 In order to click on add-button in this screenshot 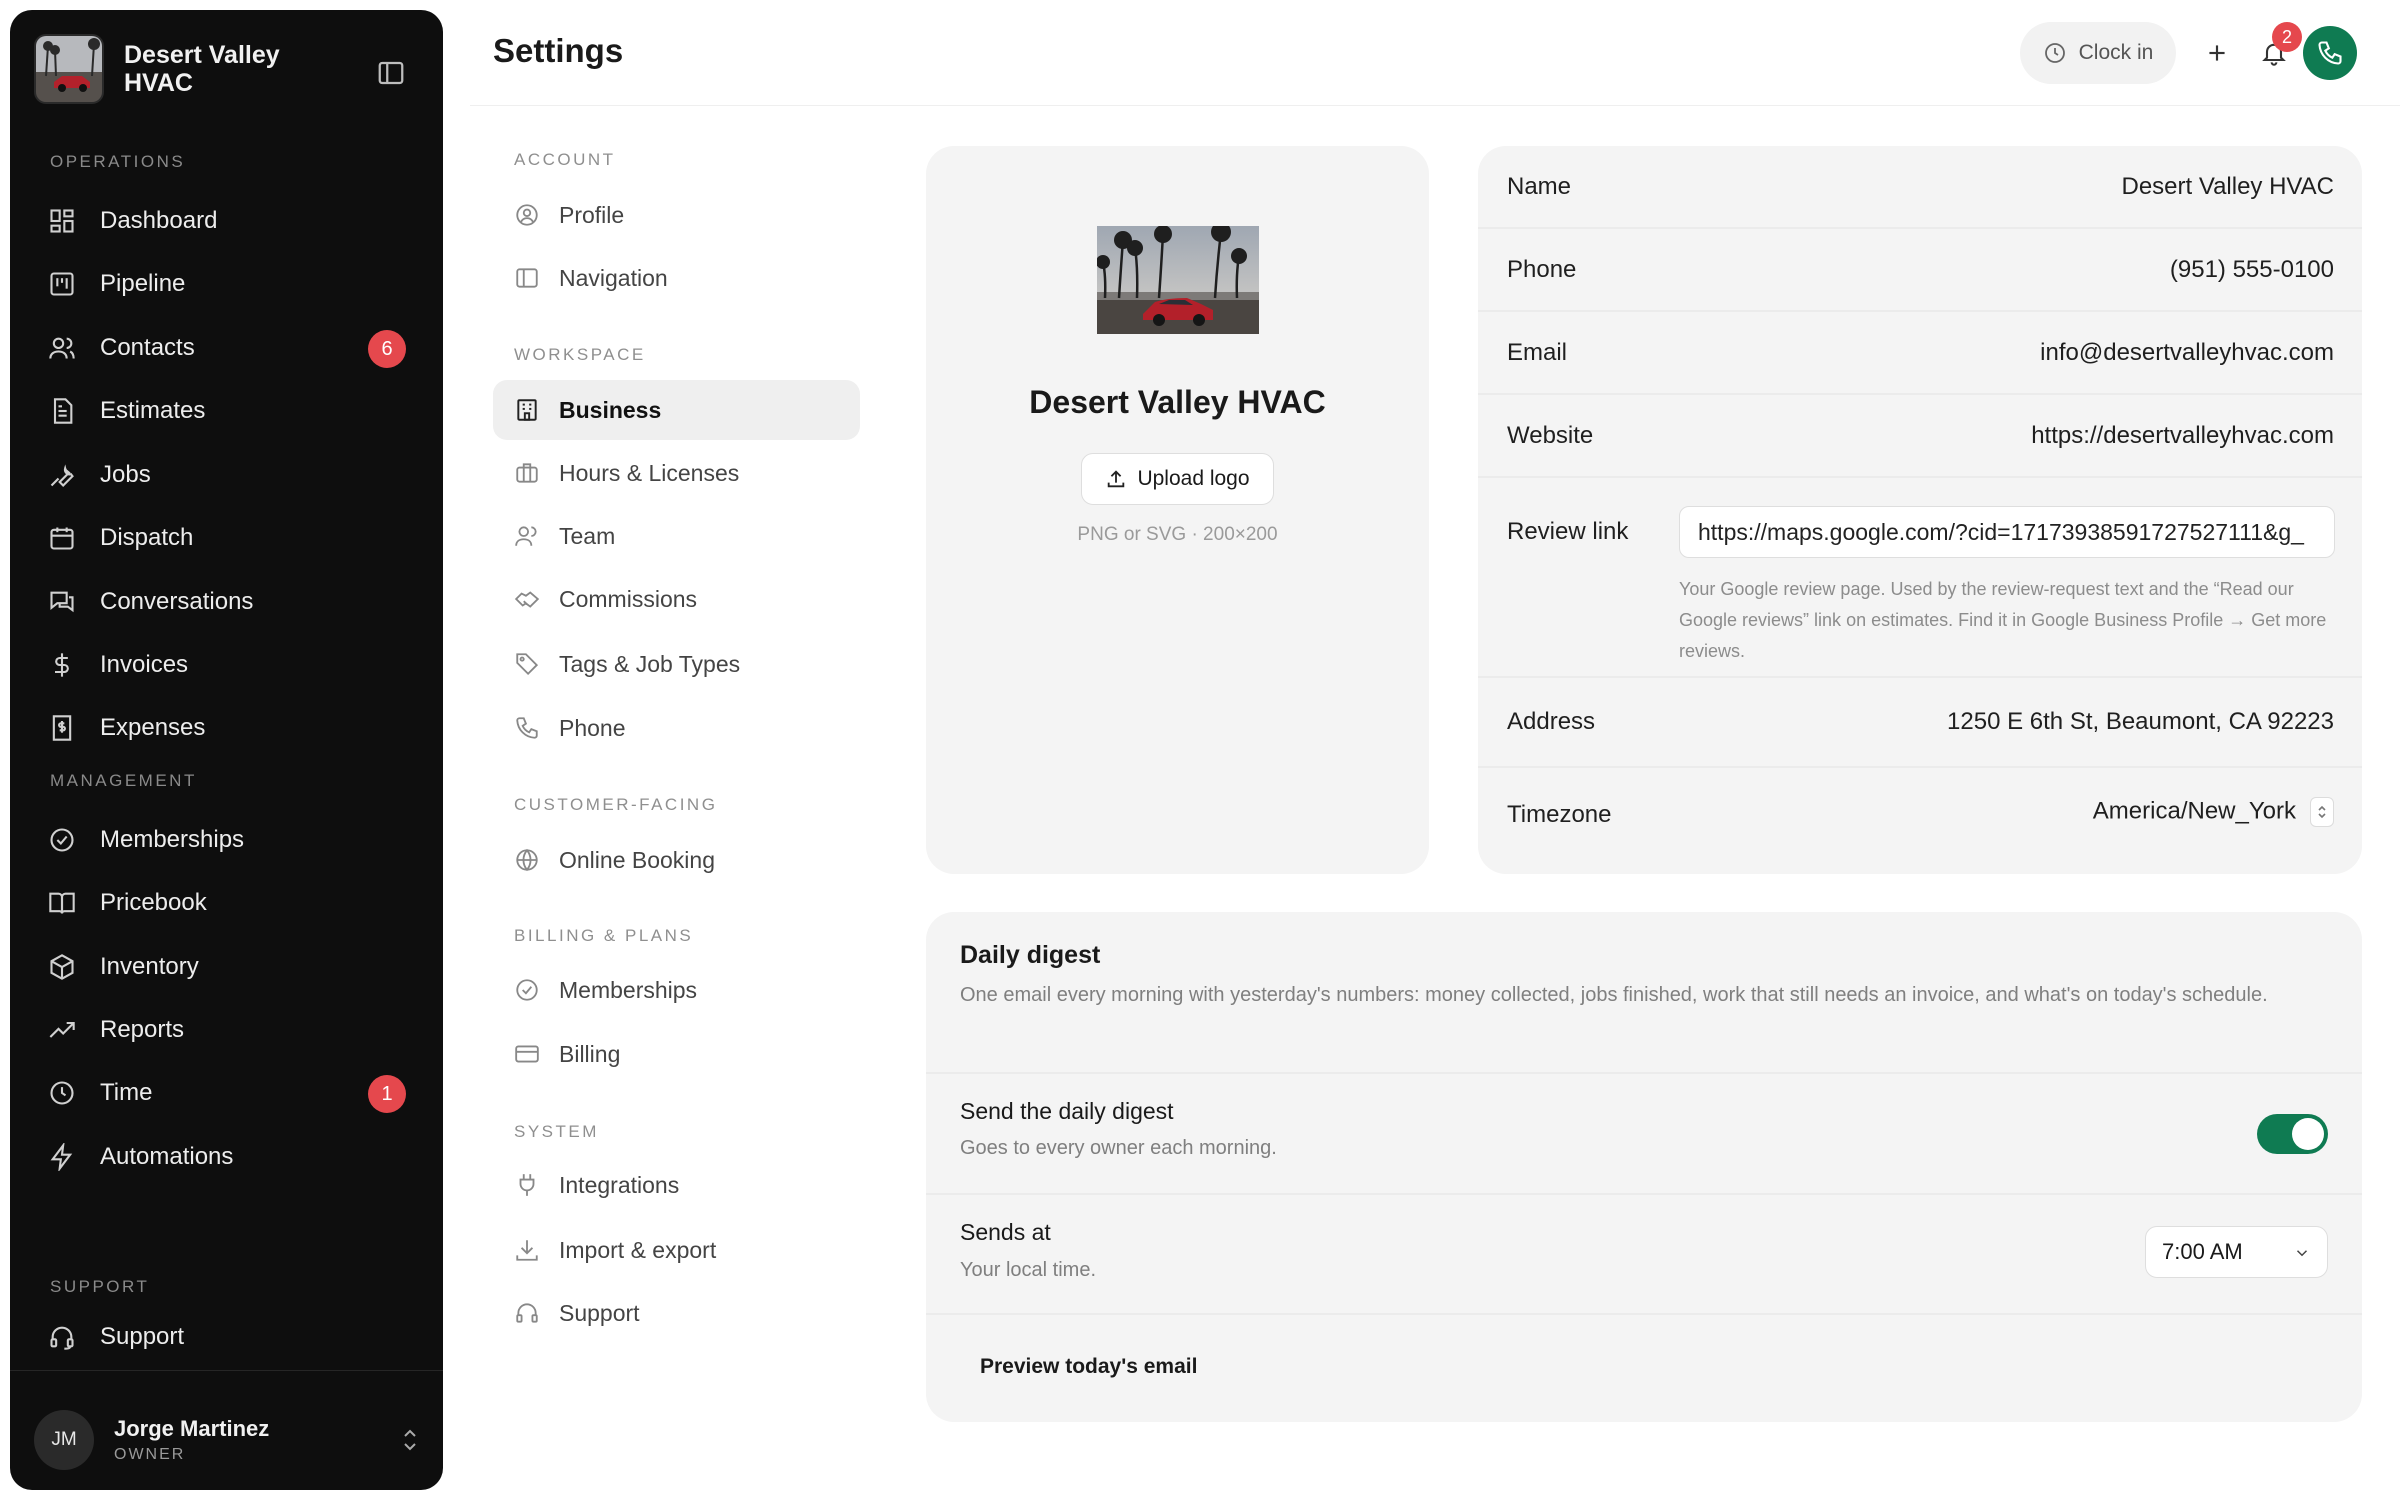, I will do `click(2217, 53)`.